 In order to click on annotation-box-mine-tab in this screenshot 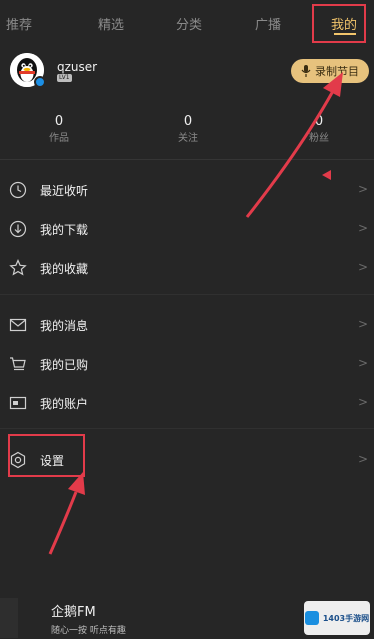, I will do `click(339, 23)`.